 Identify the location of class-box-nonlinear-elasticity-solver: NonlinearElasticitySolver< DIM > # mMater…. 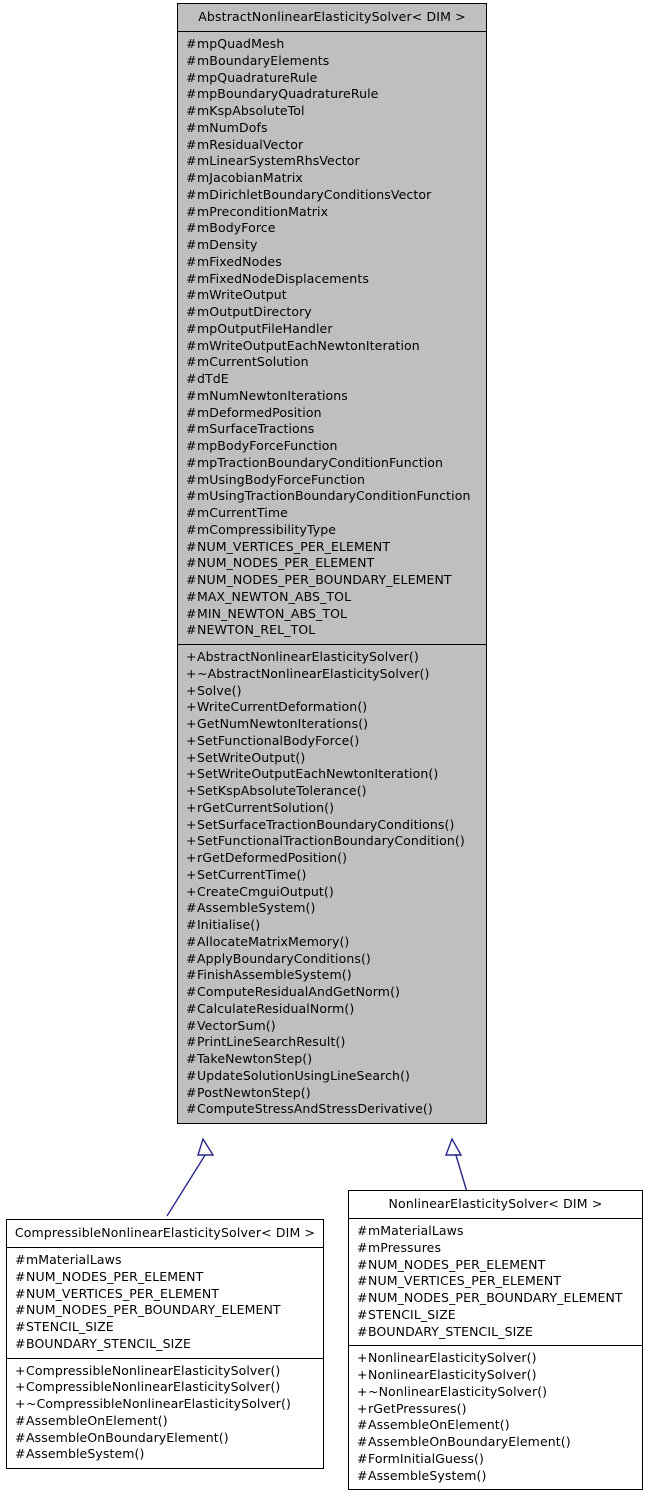
(495, 1340).